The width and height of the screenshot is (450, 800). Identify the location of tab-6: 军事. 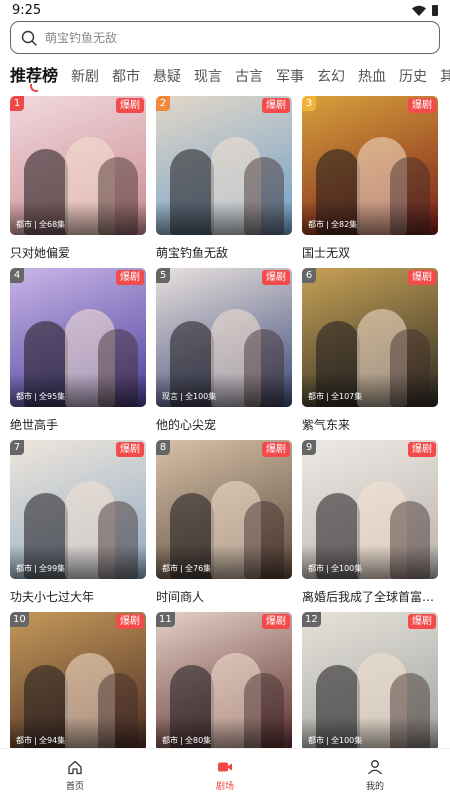
(290, 80).